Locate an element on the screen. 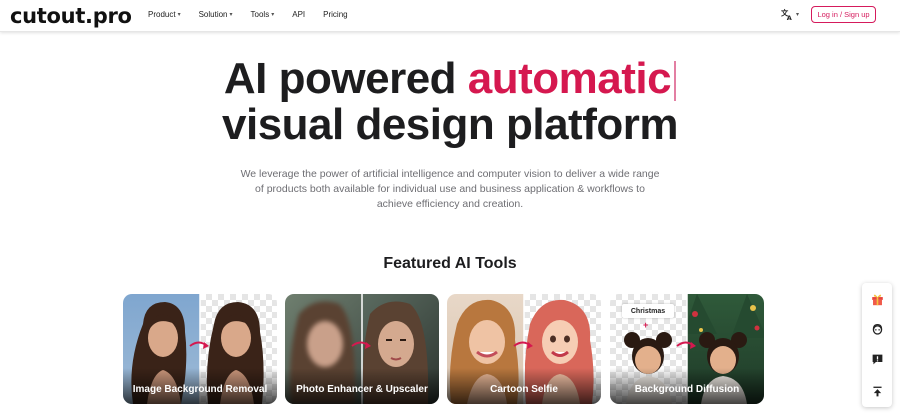 This screenshot has width=900, height=419. tool-card-label: Image Background Removal is located at coordinates (200, 389).